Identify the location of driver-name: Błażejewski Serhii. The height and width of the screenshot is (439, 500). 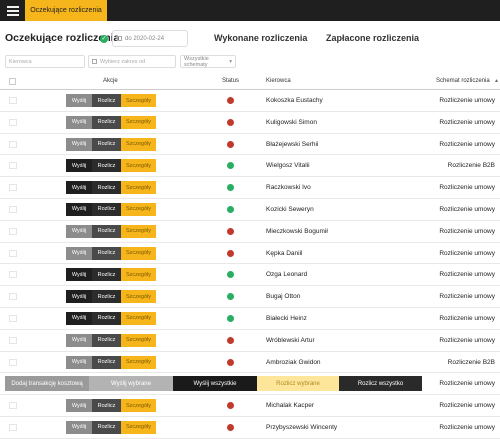
(292, 144).